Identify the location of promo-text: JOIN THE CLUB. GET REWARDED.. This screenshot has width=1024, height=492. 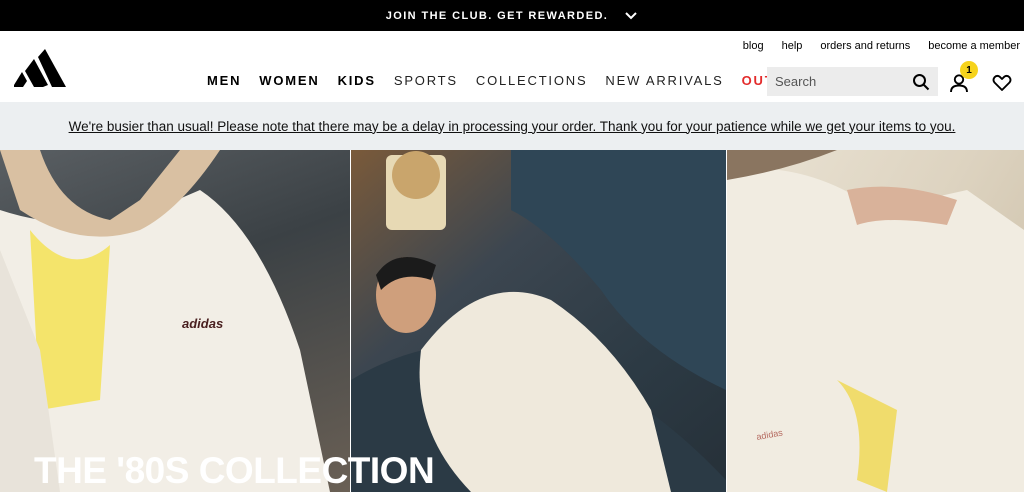
(497, 16).